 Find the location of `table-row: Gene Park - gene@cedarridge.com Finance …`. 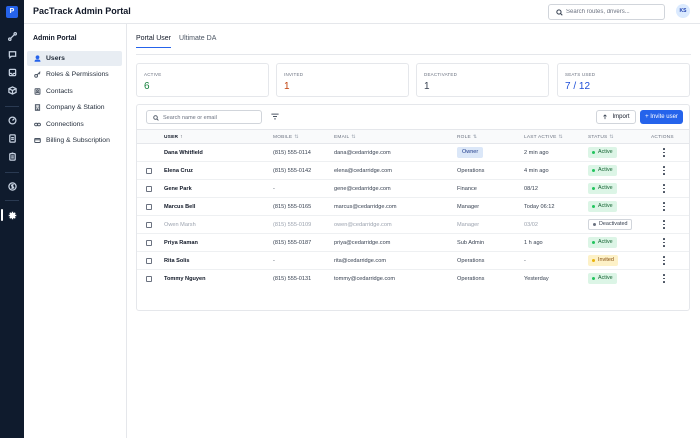

table-row: Gene Park - gene@cedarridge.com Finance … is located at coordinates (413, 189).